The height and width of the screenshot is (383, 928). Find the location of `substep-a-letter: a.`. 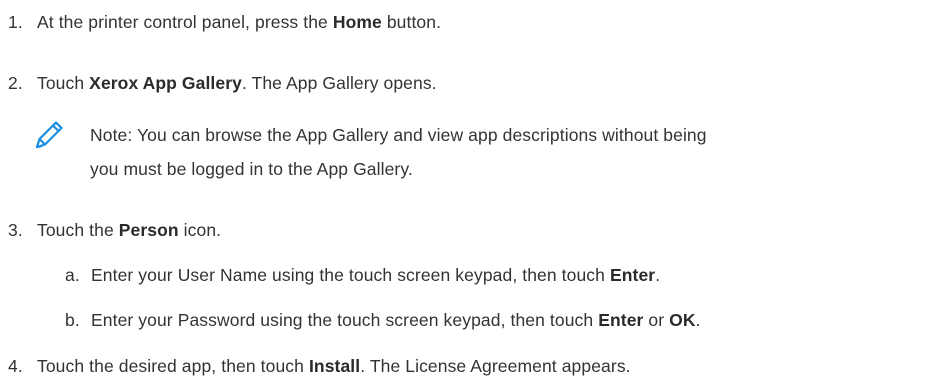

substep-a-letter: a. is located at coordinates (72, 275).